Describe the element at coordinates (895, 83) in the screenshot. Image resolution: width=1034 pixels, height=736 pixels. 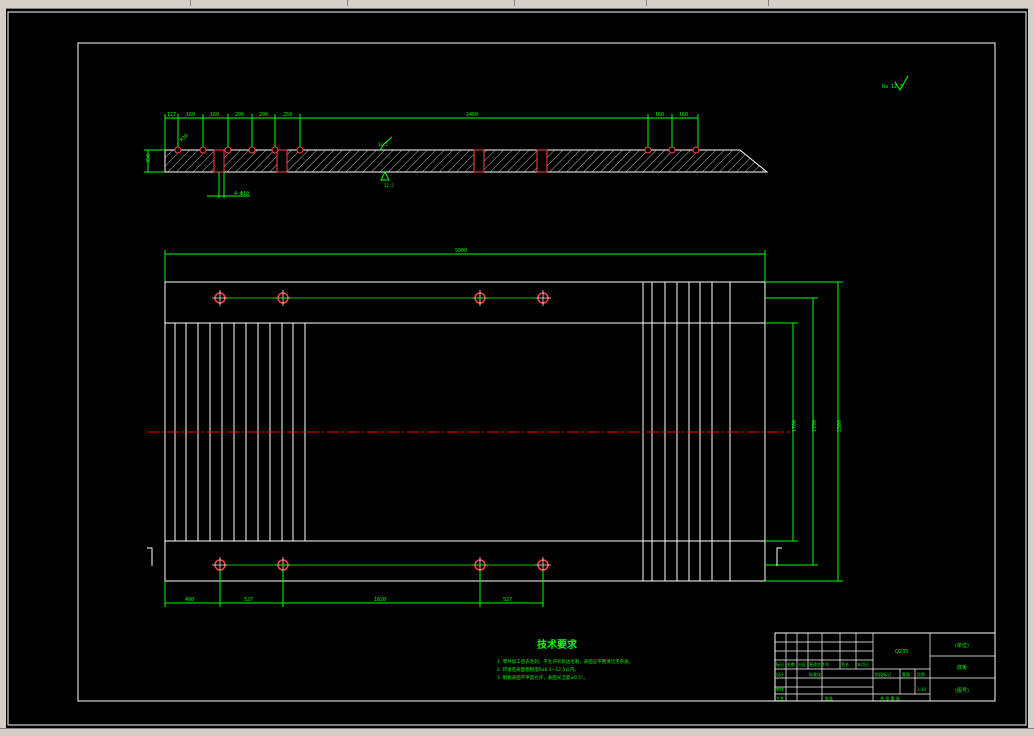
I see `surface-roughness-icon: Ra 12.5` at that location.